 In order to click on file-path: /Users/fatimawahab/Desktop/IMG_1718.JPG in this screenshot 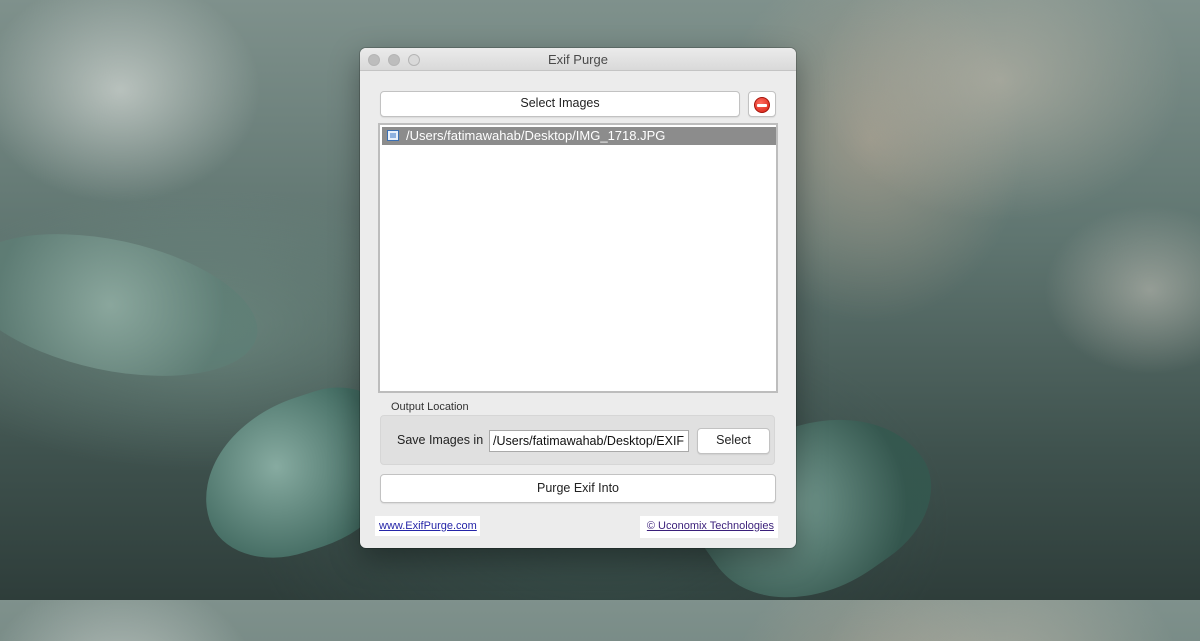, I will do `click(536, 135)`.